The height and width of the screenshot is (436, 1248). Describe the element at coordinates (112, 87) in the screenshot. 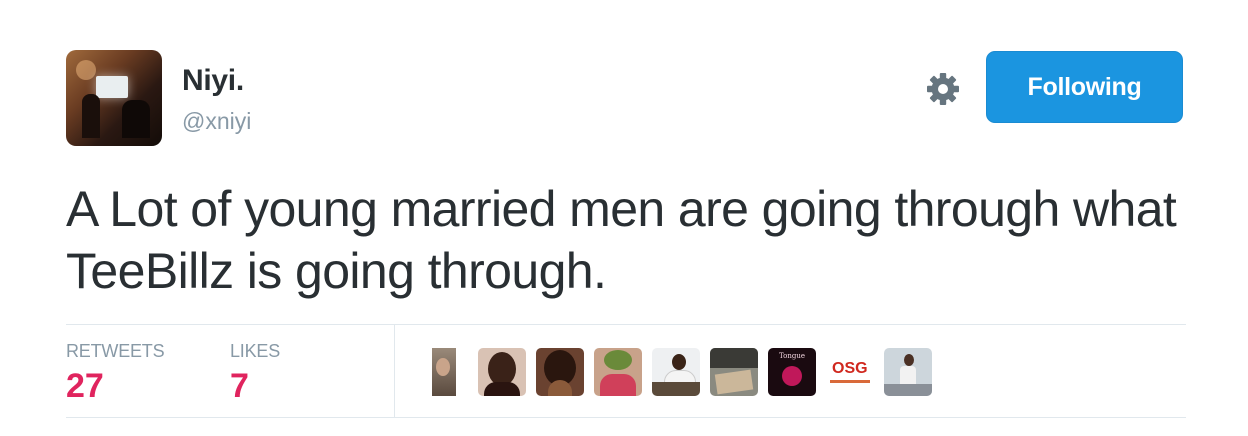

I see `avatar-screen` at that location.